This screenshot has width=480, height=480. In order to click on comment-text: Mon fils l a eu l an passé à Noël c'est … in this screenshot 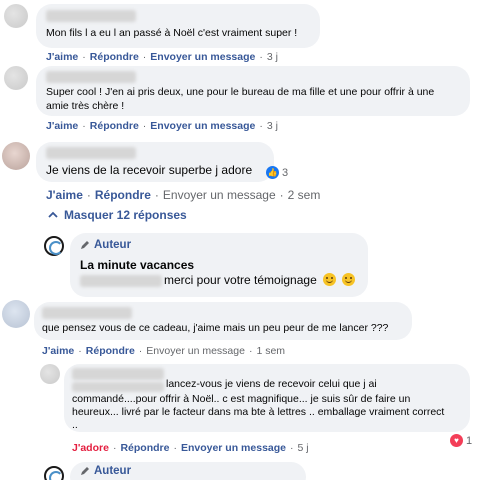, I will do `click(172, 33)`.